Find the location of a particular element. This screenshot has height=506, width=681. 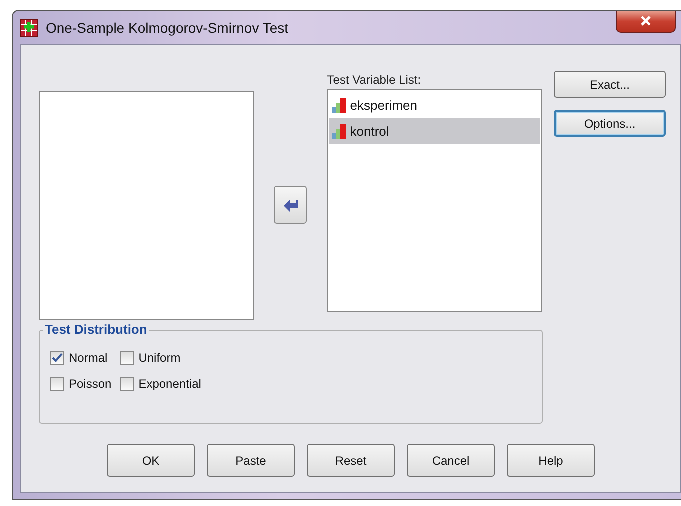

dialog-button: Reset is located at coordinates (351, 460).